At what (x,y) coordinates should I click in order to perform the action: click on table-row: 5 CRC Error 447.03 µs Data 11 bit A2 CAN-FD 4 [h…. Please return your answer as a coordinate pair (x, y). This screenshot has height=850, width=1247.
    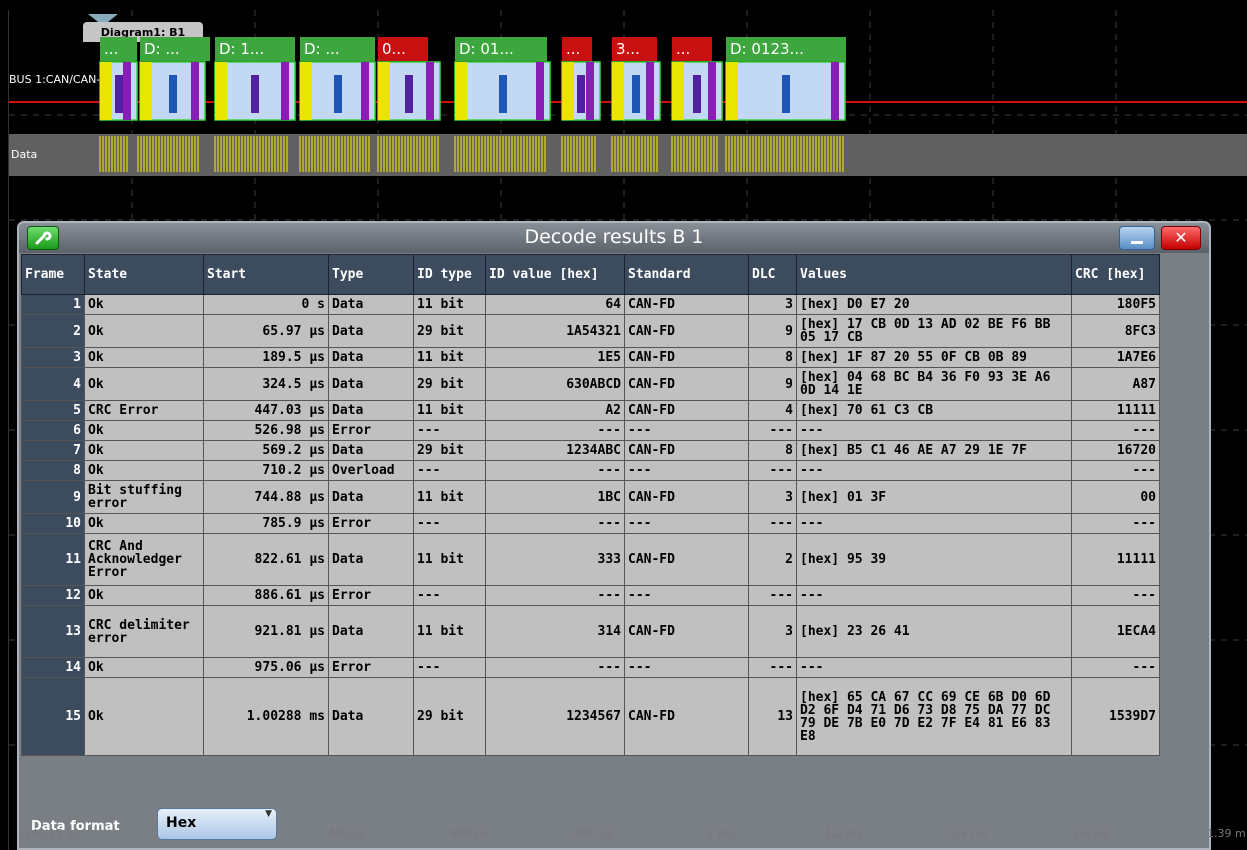
    Looking at the image, I should click on (590, 410).